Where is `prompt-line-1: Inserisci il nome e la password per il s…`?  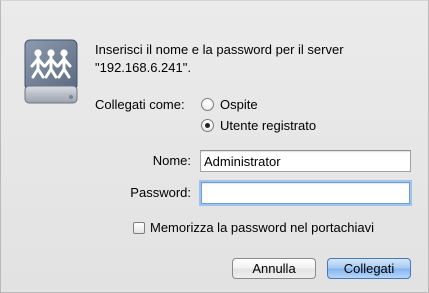
prompt-line-1: Inserisci il nome e la password per il s… is located at coordinates (219, 49).